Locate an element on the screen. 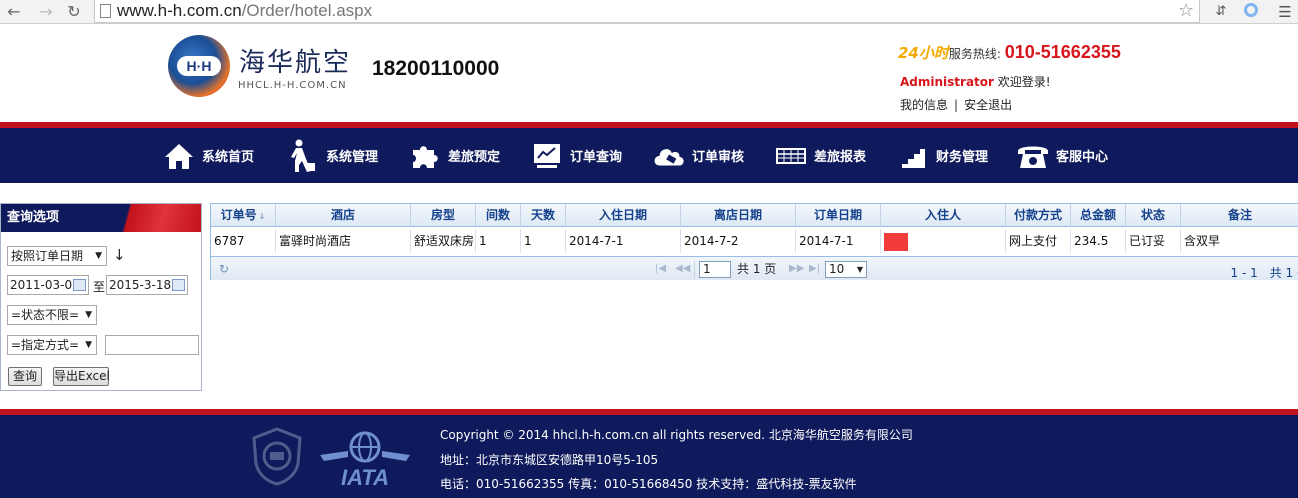  forward-icon: → is located at coordinates (46, 12).